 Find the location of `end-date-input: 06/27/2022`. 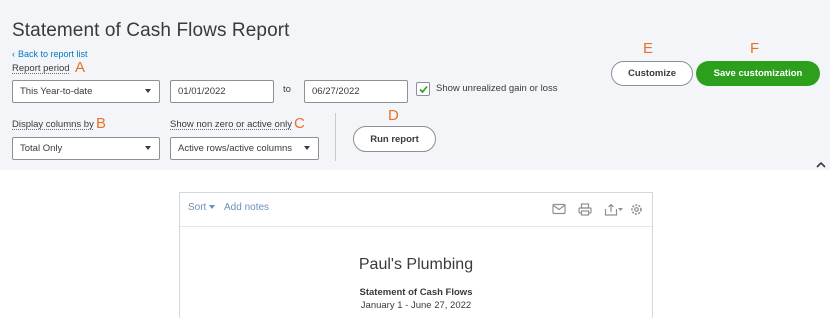

end-date-input: 06/27/2022 is located at coordinates (356, 91).